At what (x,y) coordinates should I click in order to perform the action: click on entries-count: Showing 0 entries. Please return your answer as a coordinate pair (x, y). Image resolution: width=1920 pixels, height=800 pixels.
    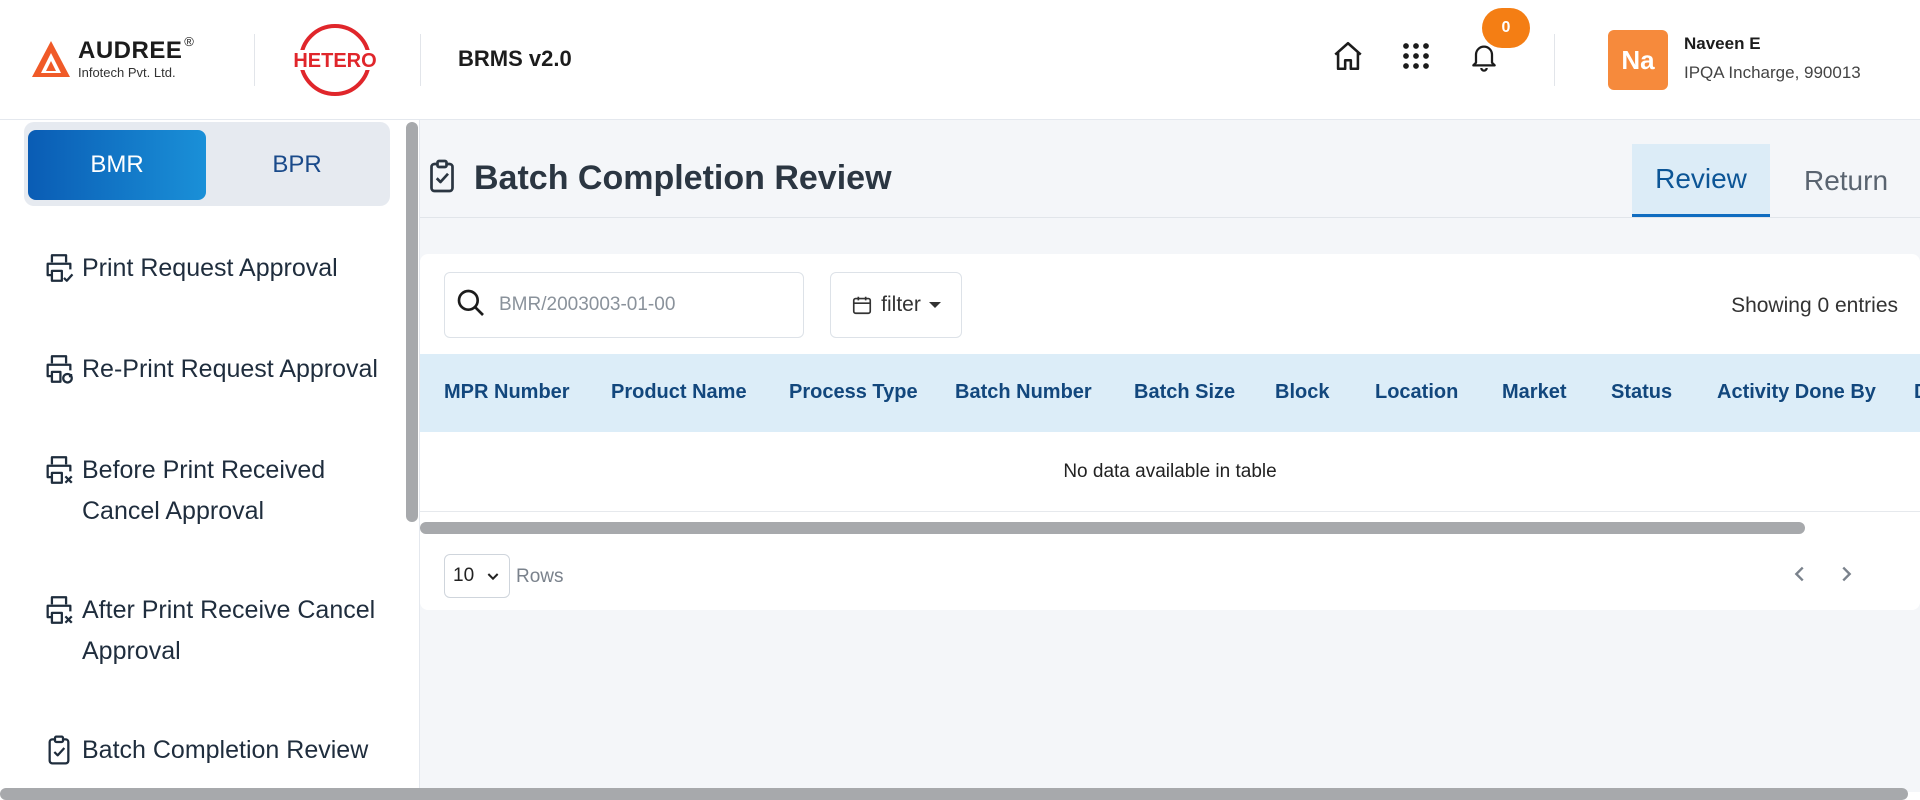
    Looking at the image, I should click on (1814, 305).